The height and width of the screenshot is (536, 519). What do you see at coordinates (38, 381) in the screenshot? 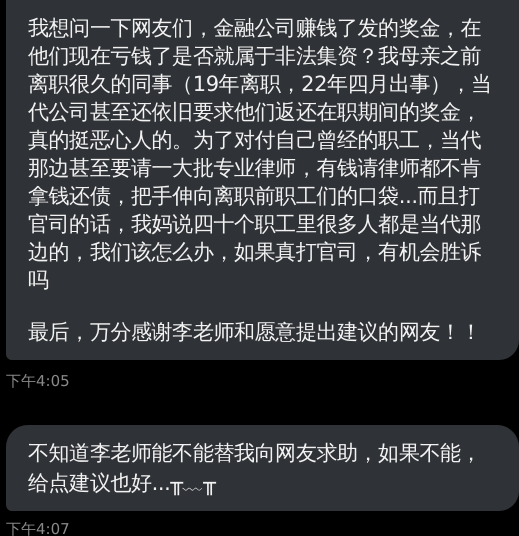
I see `message-time: 下午4:05` at bounding box center [38, 381].